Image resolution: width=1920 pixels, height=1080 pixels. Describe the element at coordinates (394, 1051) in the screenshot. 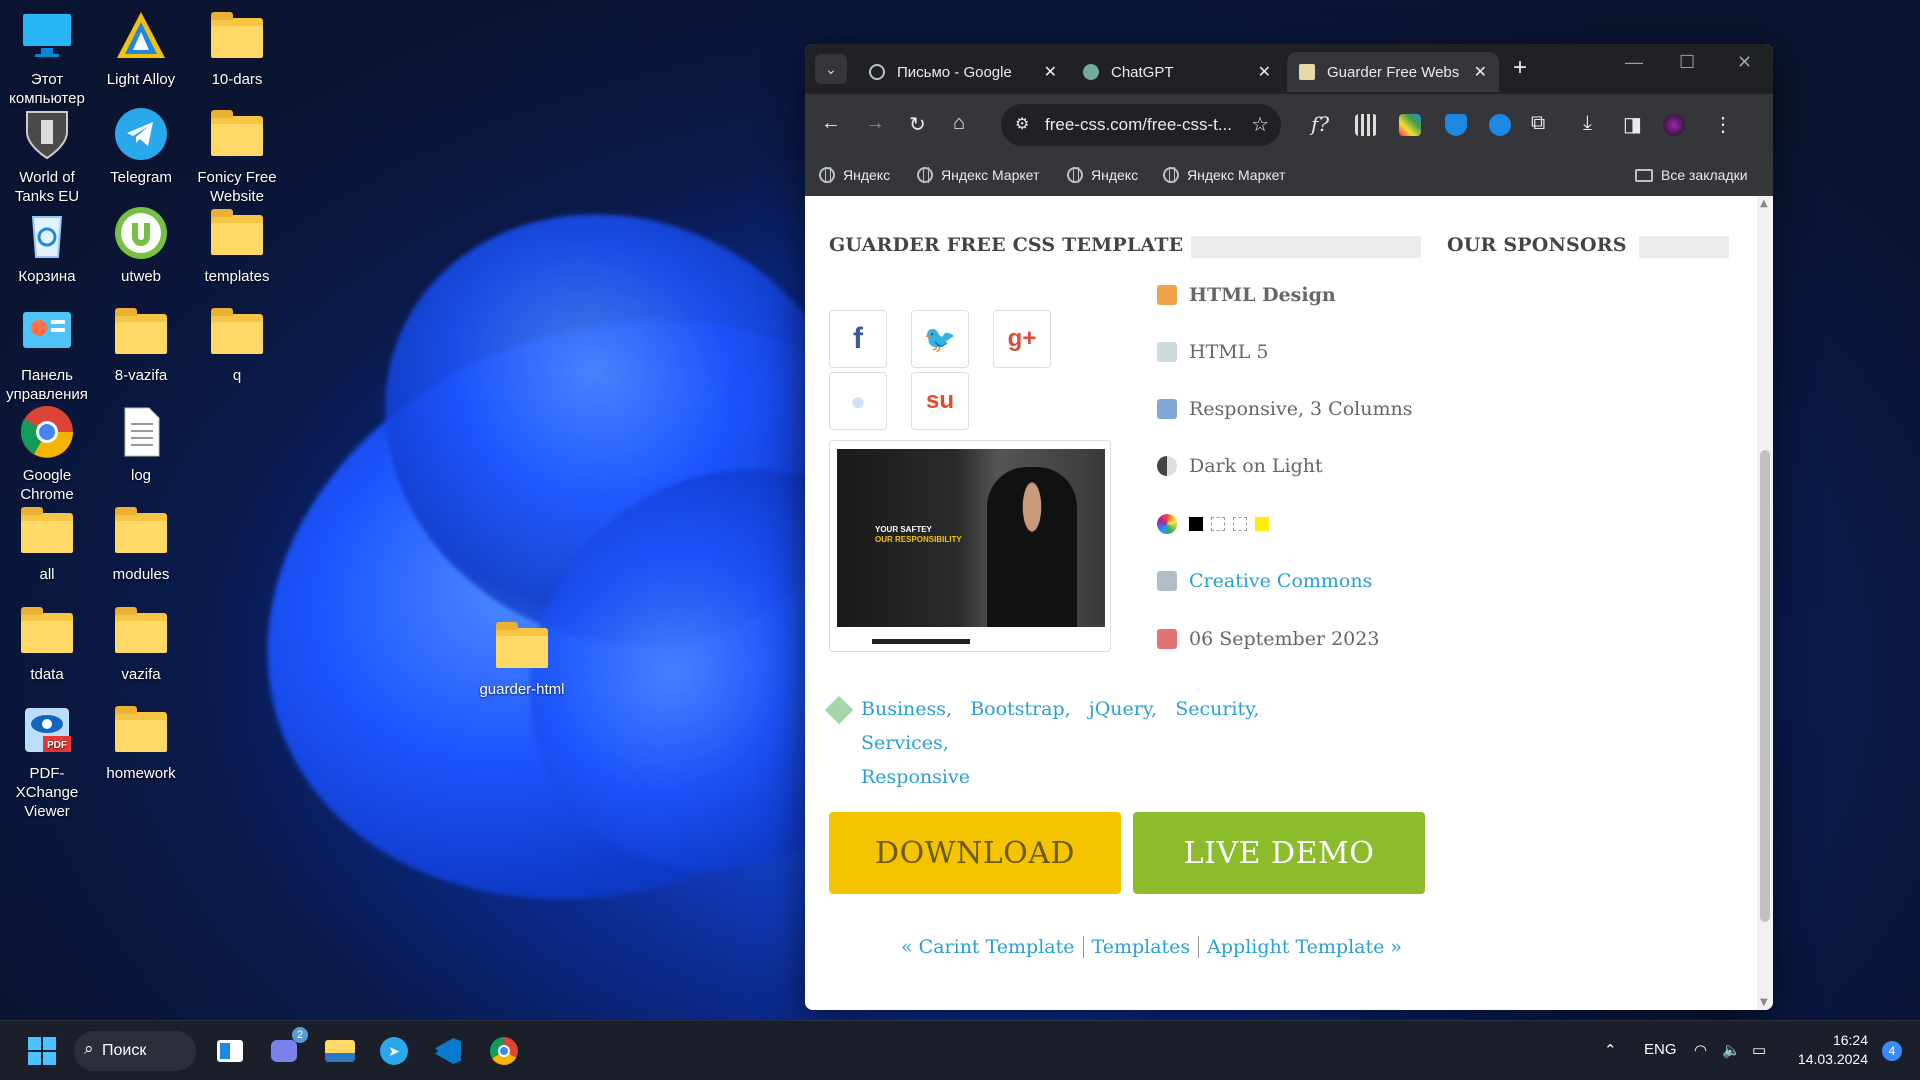

I see `telegram-taskbar-button: ➤` at that location.